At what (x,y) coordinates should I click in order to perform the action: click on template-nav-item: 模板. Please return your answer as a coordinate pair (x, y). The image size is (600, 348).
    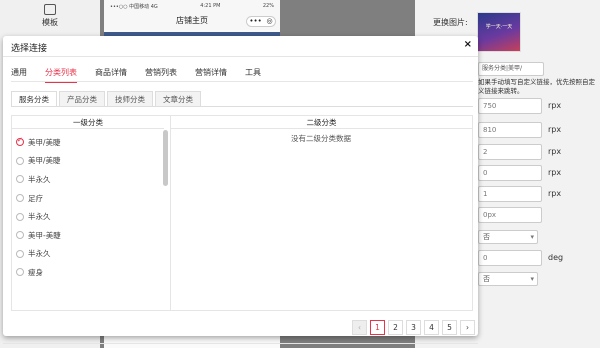
    Looking at the image, I should click on (50, 17).